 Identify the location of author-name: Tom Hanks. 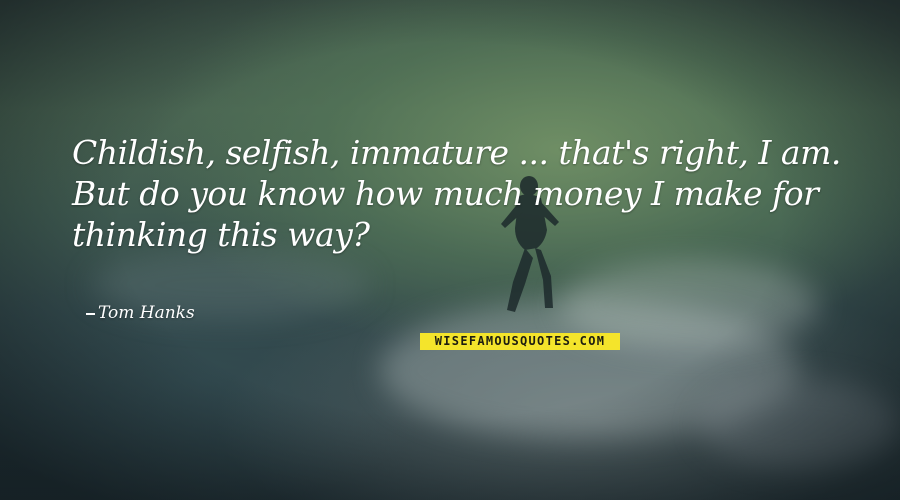
(146, 313).